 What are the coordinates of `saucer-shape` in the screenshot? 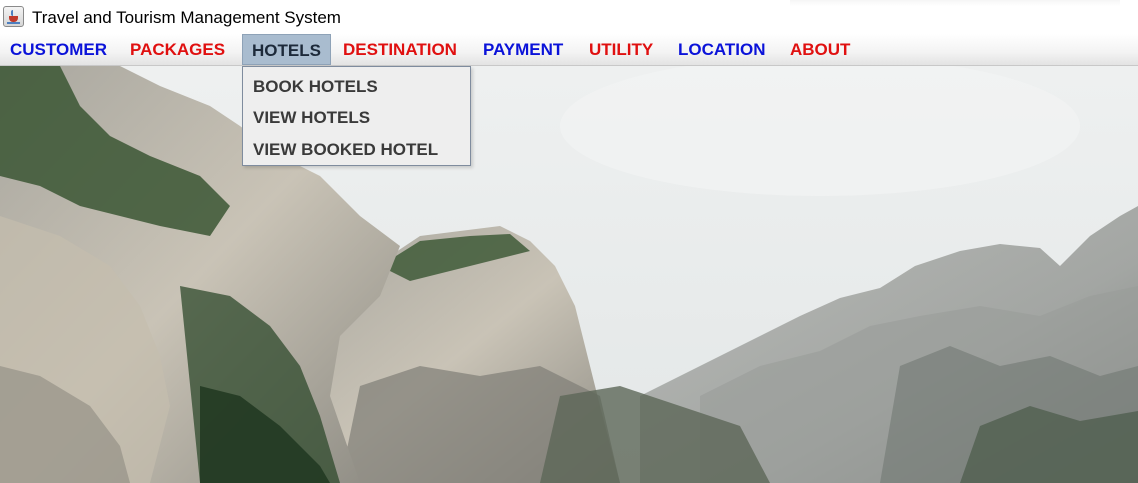 It's located at (13, 23).